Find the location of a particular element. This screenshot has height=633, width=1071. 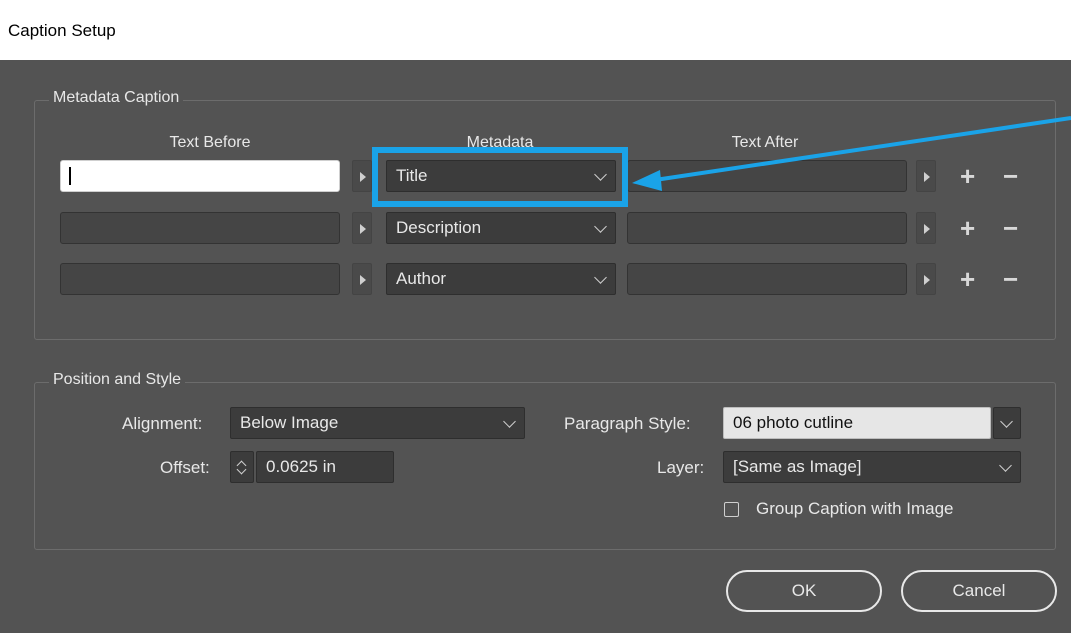

column-header-text-after: Text After is located at coordinates (765, 142).